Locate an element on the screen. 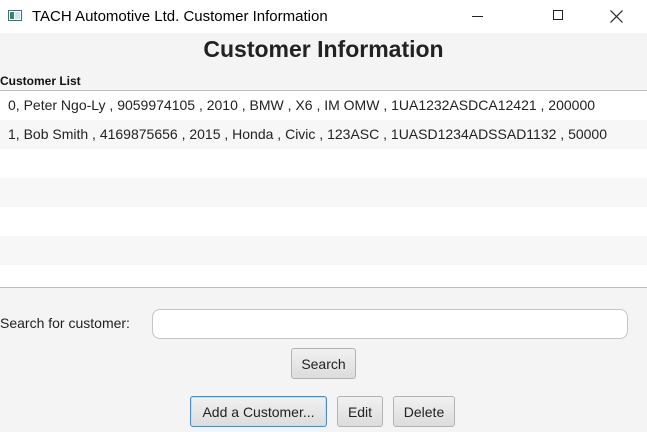 This screenshot has width=647, height=432. minimize-icon is located at coordinates (477, 16).